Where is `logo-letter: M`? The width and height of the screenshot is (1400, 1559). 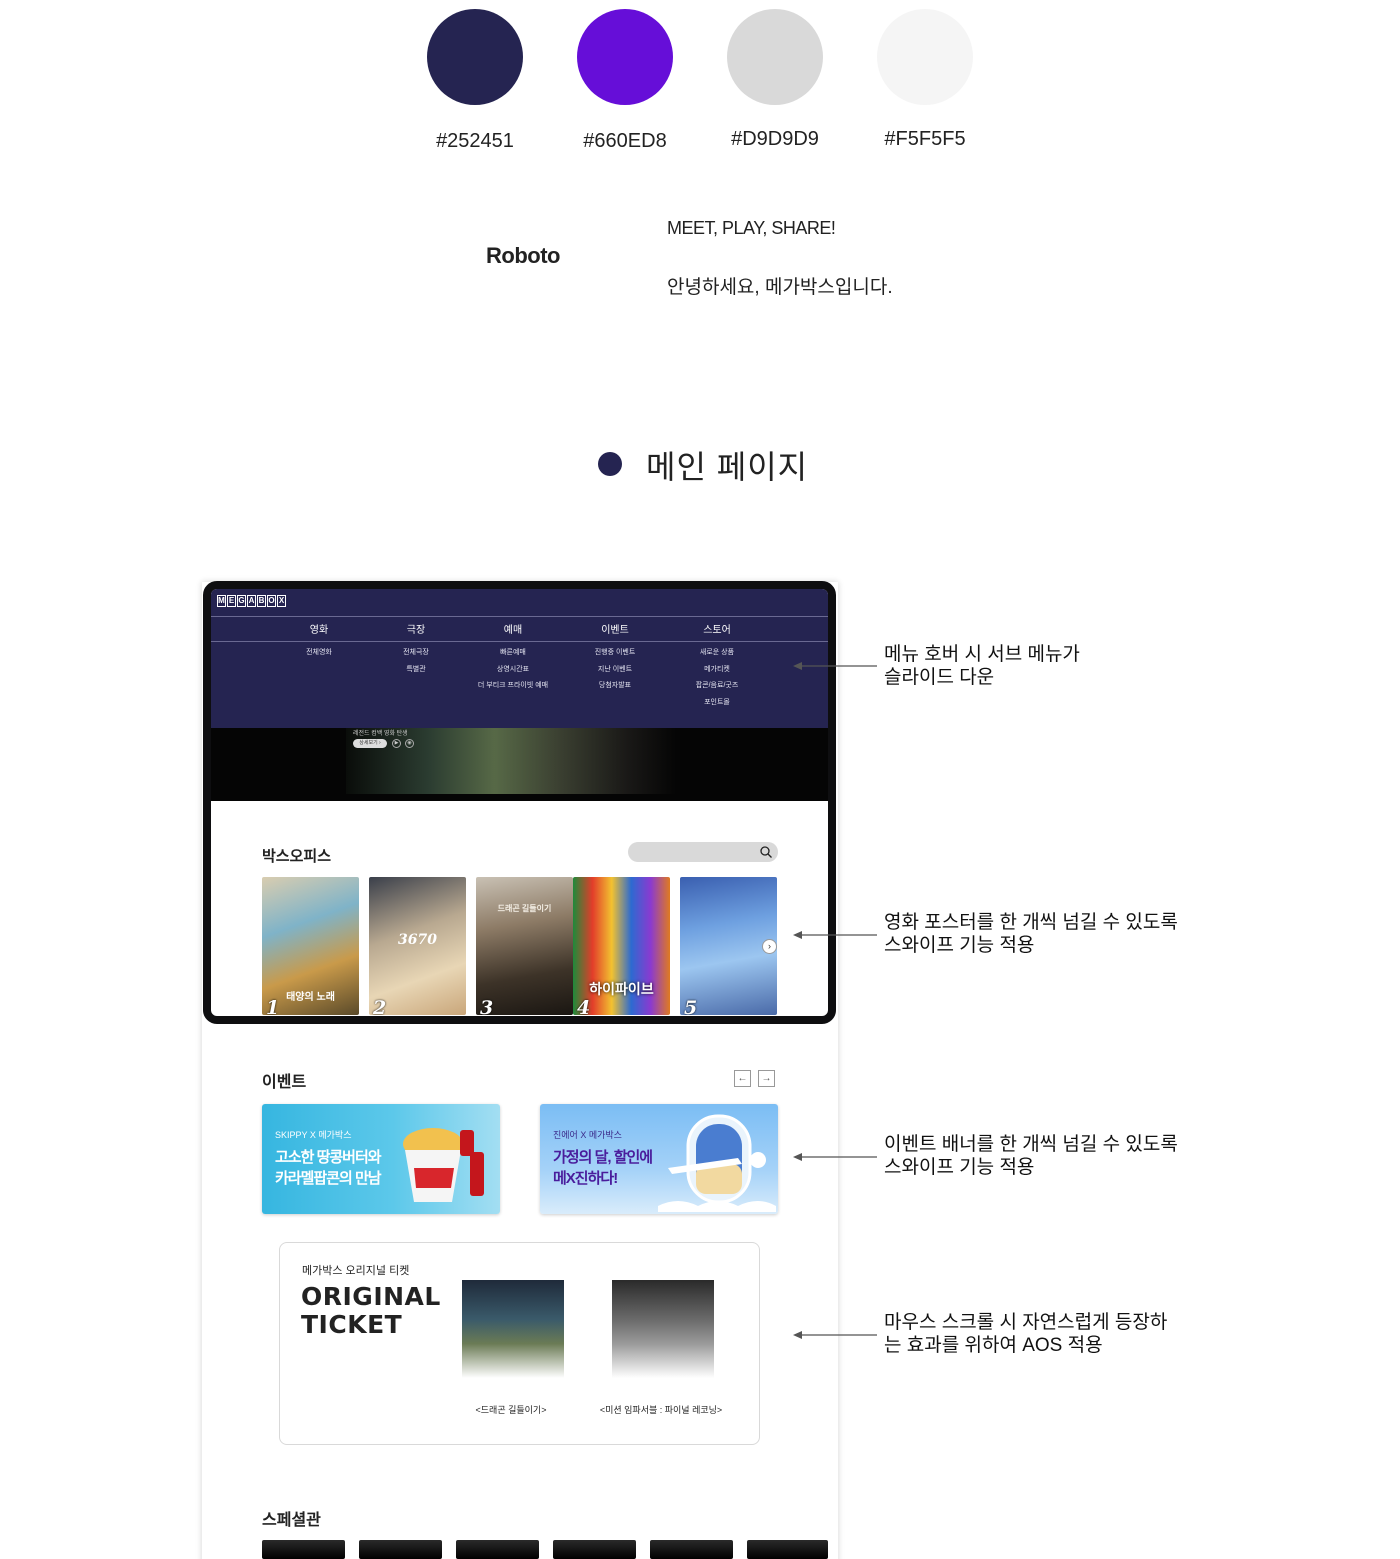 logo-letter: M is located at coordinates (221, 601).